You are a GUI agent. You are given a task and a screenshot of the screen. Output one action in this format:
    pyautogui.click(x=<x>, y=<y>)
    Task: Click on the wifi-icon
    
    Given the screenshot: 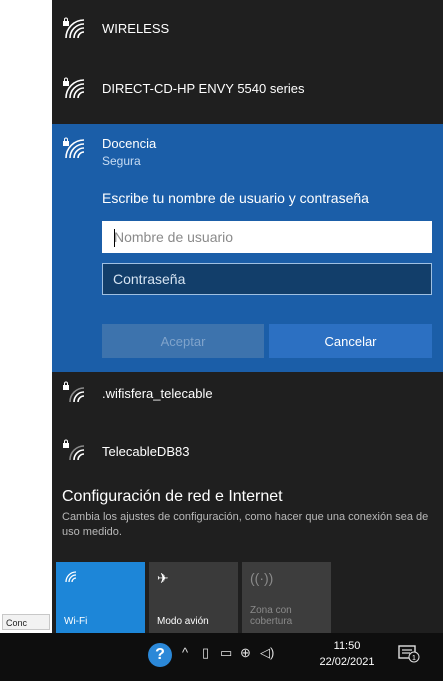 What is the action you would take?
    pyautogui.click(x=71, y=577)
    